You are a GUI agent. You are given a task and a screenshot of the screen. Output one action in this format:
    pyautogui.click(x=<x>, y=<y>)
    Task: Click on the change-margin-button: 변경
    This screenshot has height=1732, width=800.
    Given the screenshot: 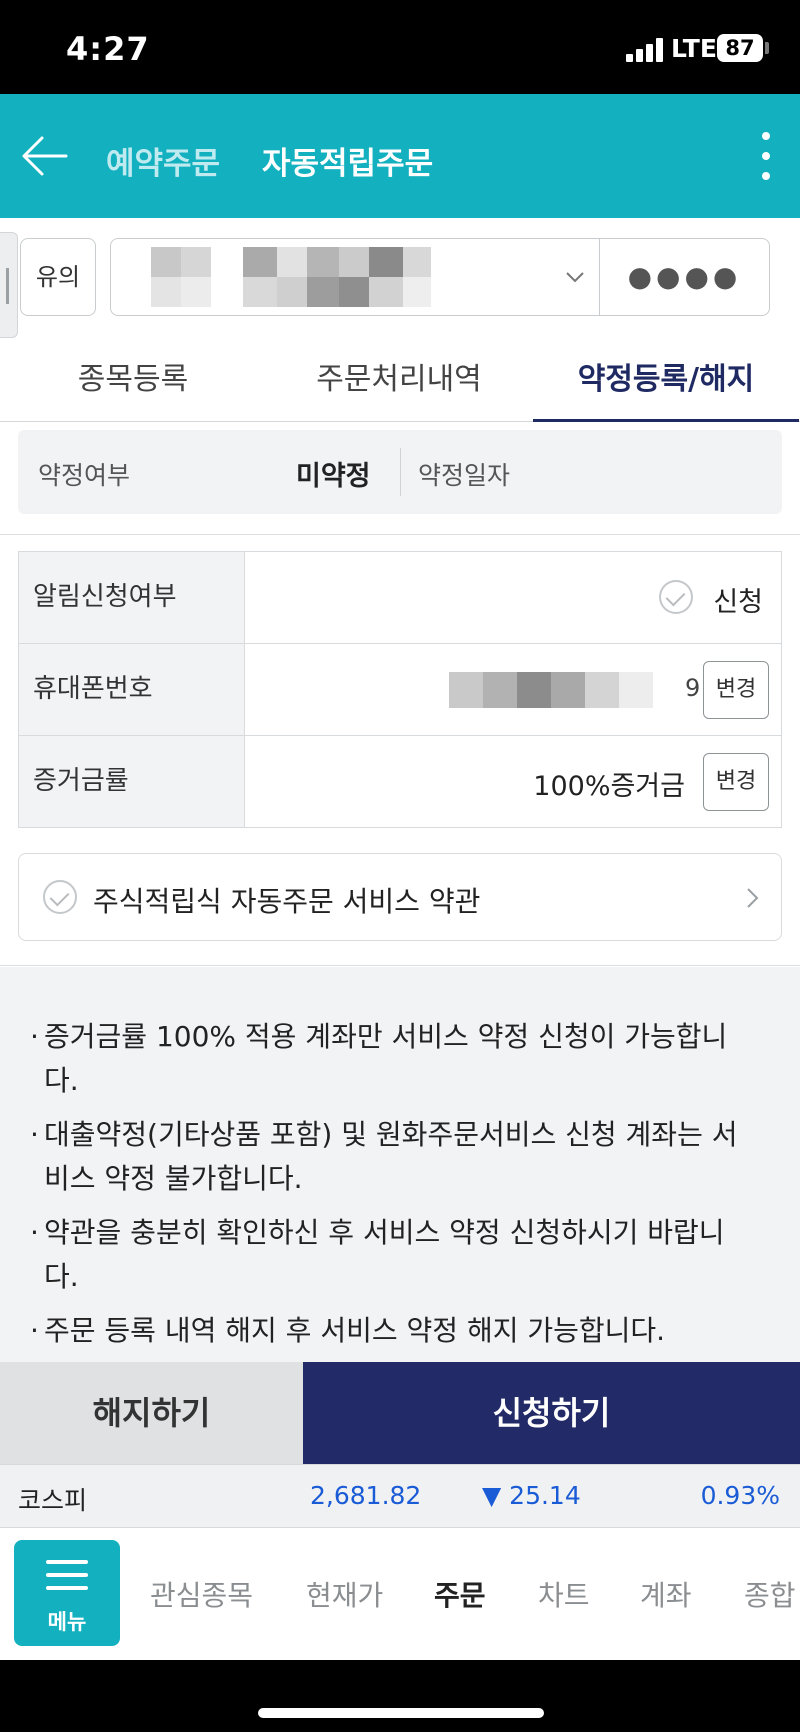 What is the action you would take?
    pyautogui.click(x=736, y=782)
    